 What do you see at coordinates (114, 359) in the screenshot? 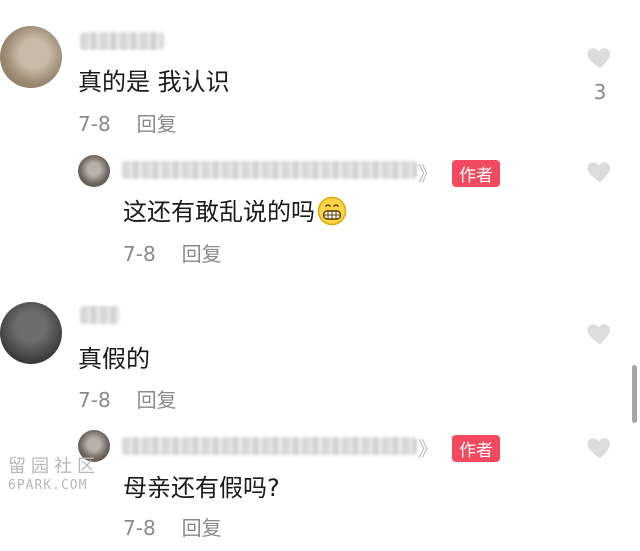
I see `comment-text: 真假的` at bounding box center [114, 359].